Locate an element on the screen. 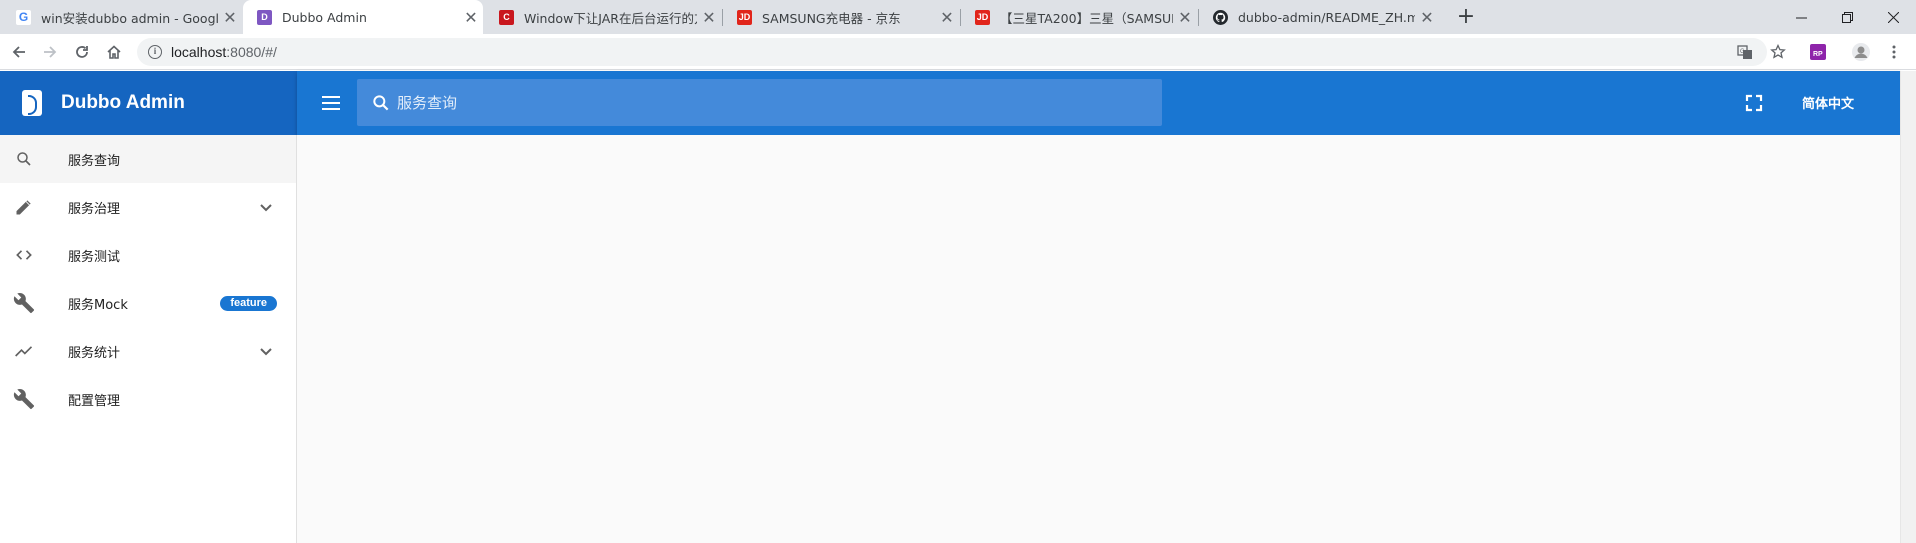 Image resolution: width=1916 pixels, height=543 pixels. address-bar: i localhost:8080/#/ is located at coordinates (952, 52).